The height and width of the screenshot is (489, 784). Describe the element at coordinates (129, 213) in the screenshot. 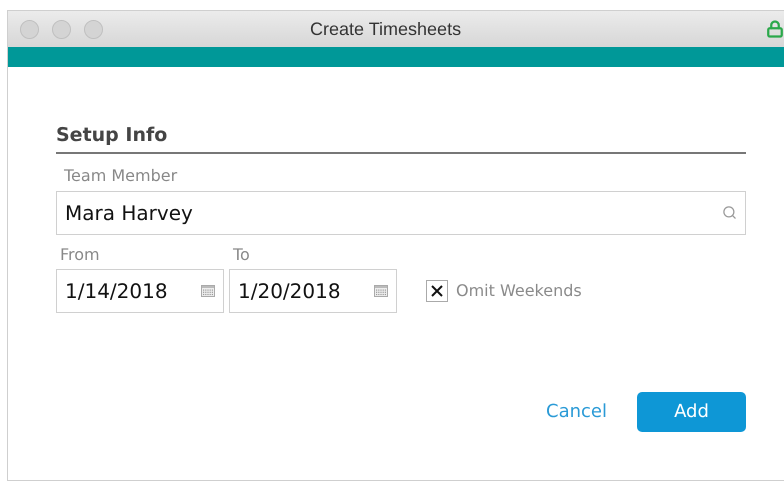

I see `field-value: Mara Harvey` at that location.